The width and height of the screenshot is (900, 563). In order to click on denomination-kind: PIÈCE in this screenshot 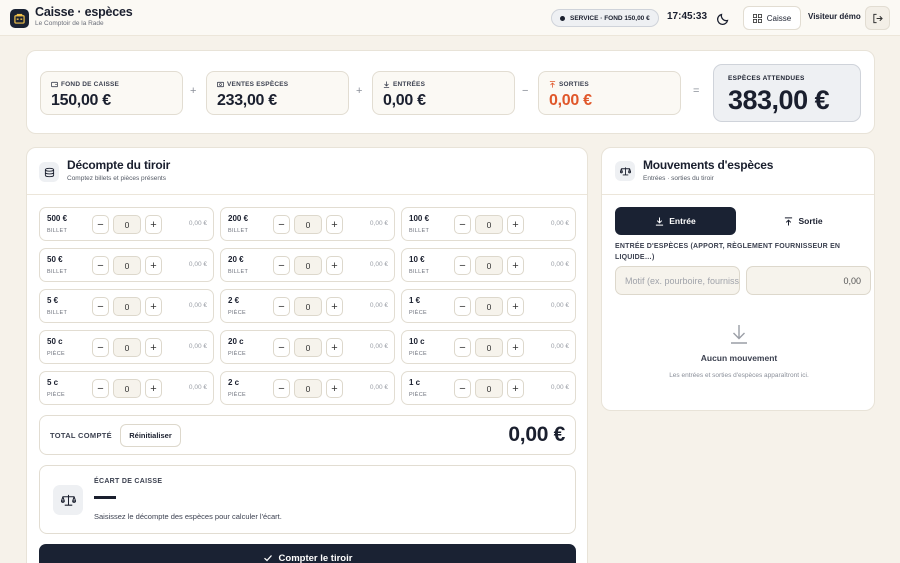, I will do `click(56, 354)`.